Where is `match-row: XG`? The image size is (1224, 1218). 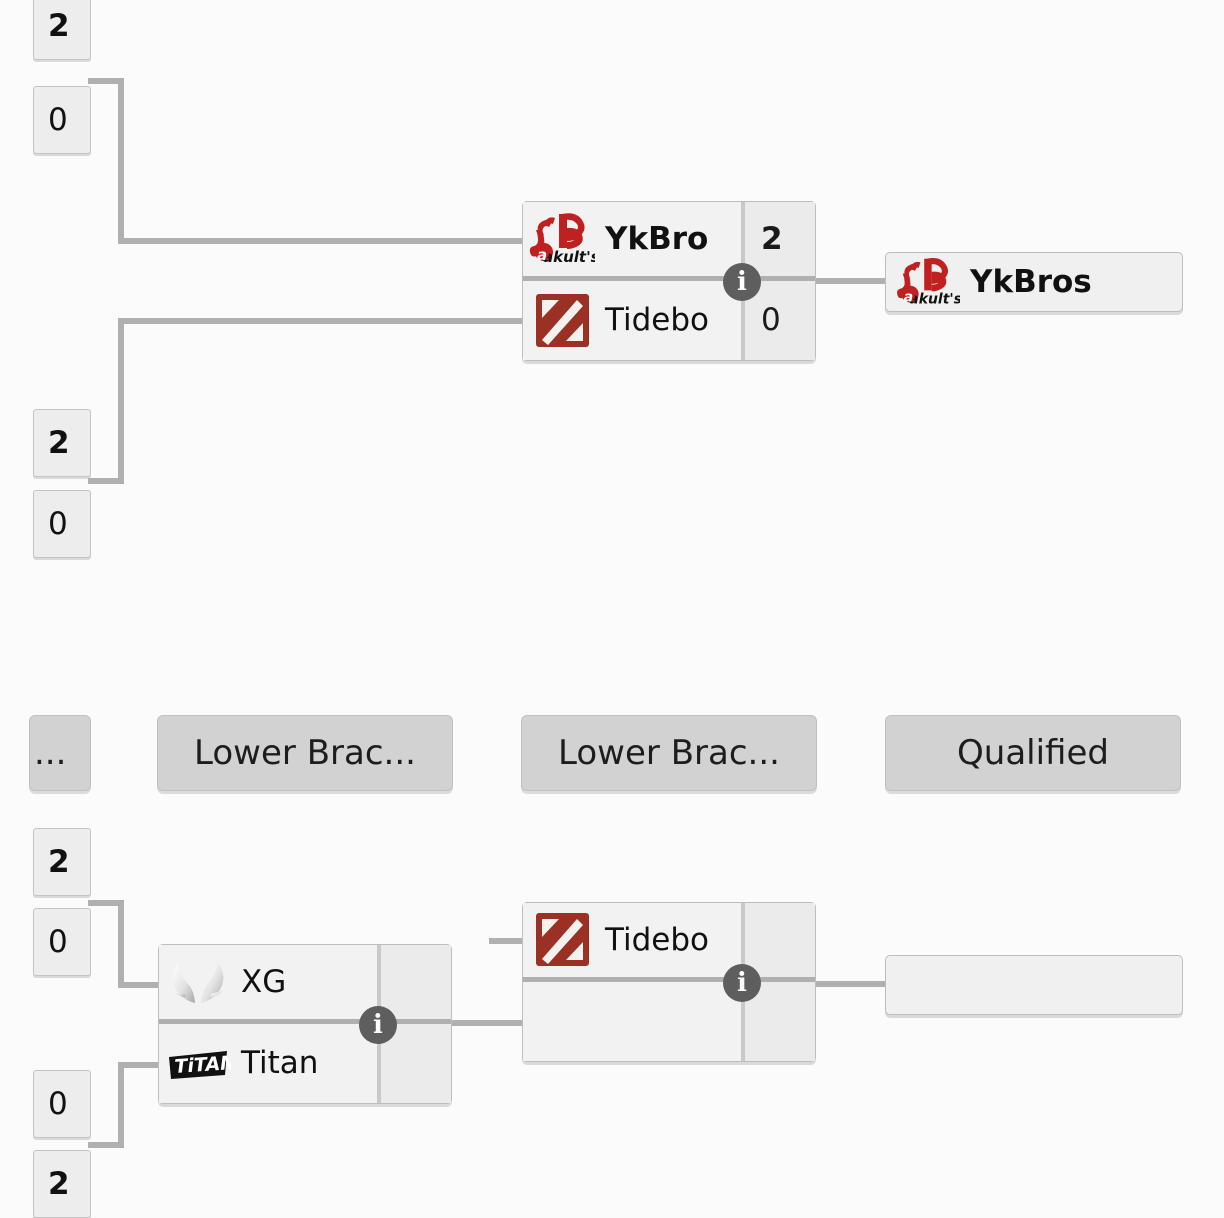 match-row: XG is located at coordinates (305, 984).